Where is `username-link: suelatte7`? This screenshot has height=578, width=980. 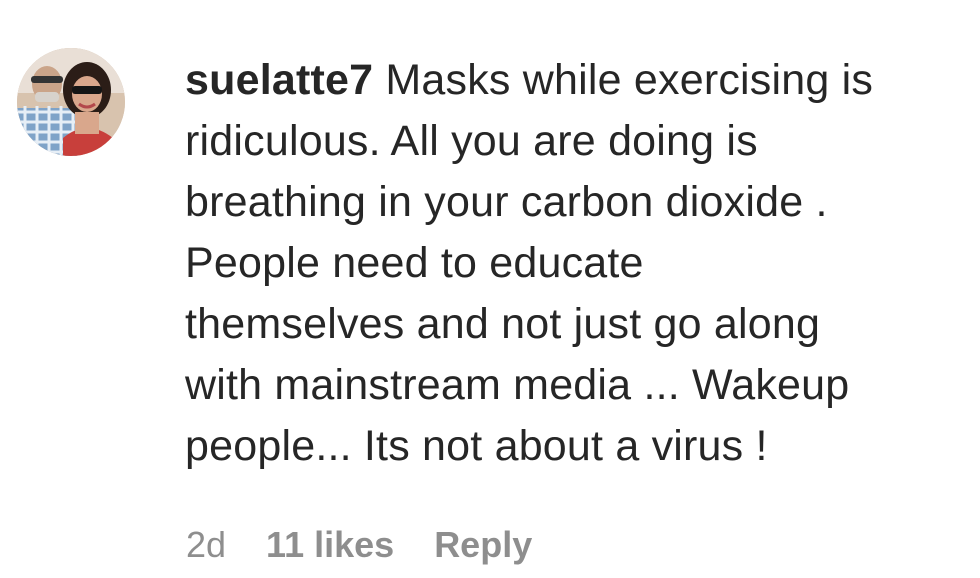
username-link: suelatte7 is located at coordinates (279, 80).